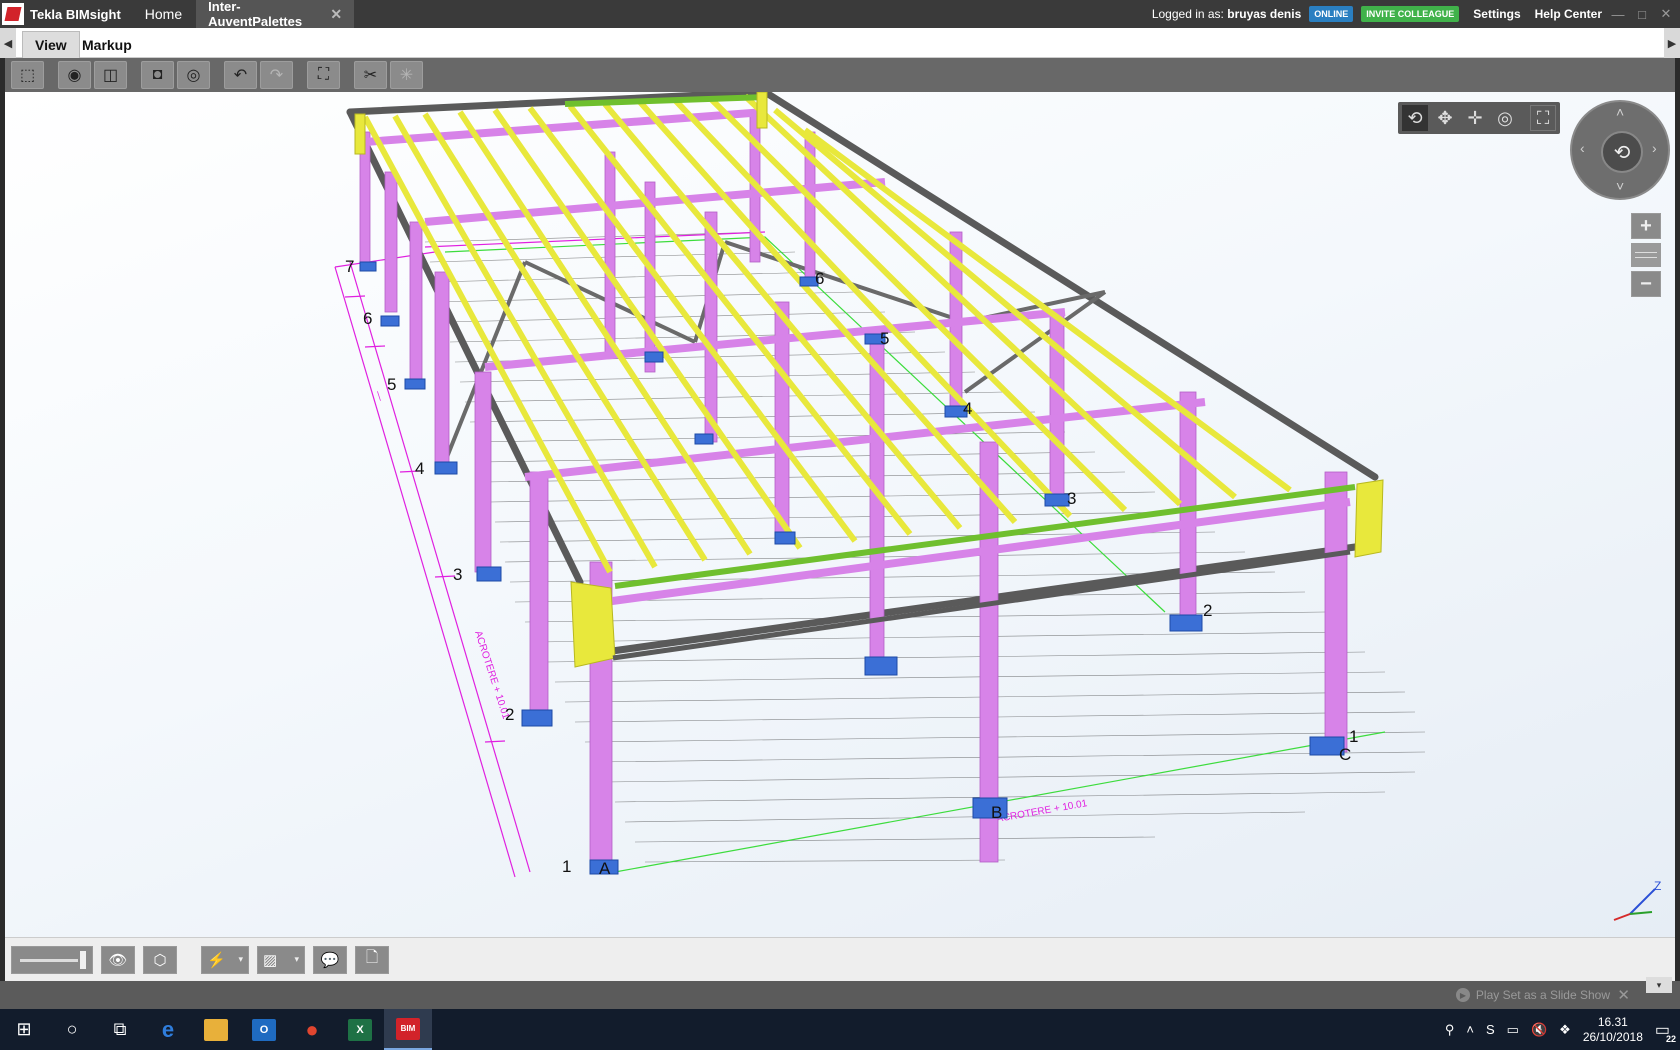  Describe the element at coordinates (349, 266) in the screenshot. I see `grid-label-7: 7` at that location.